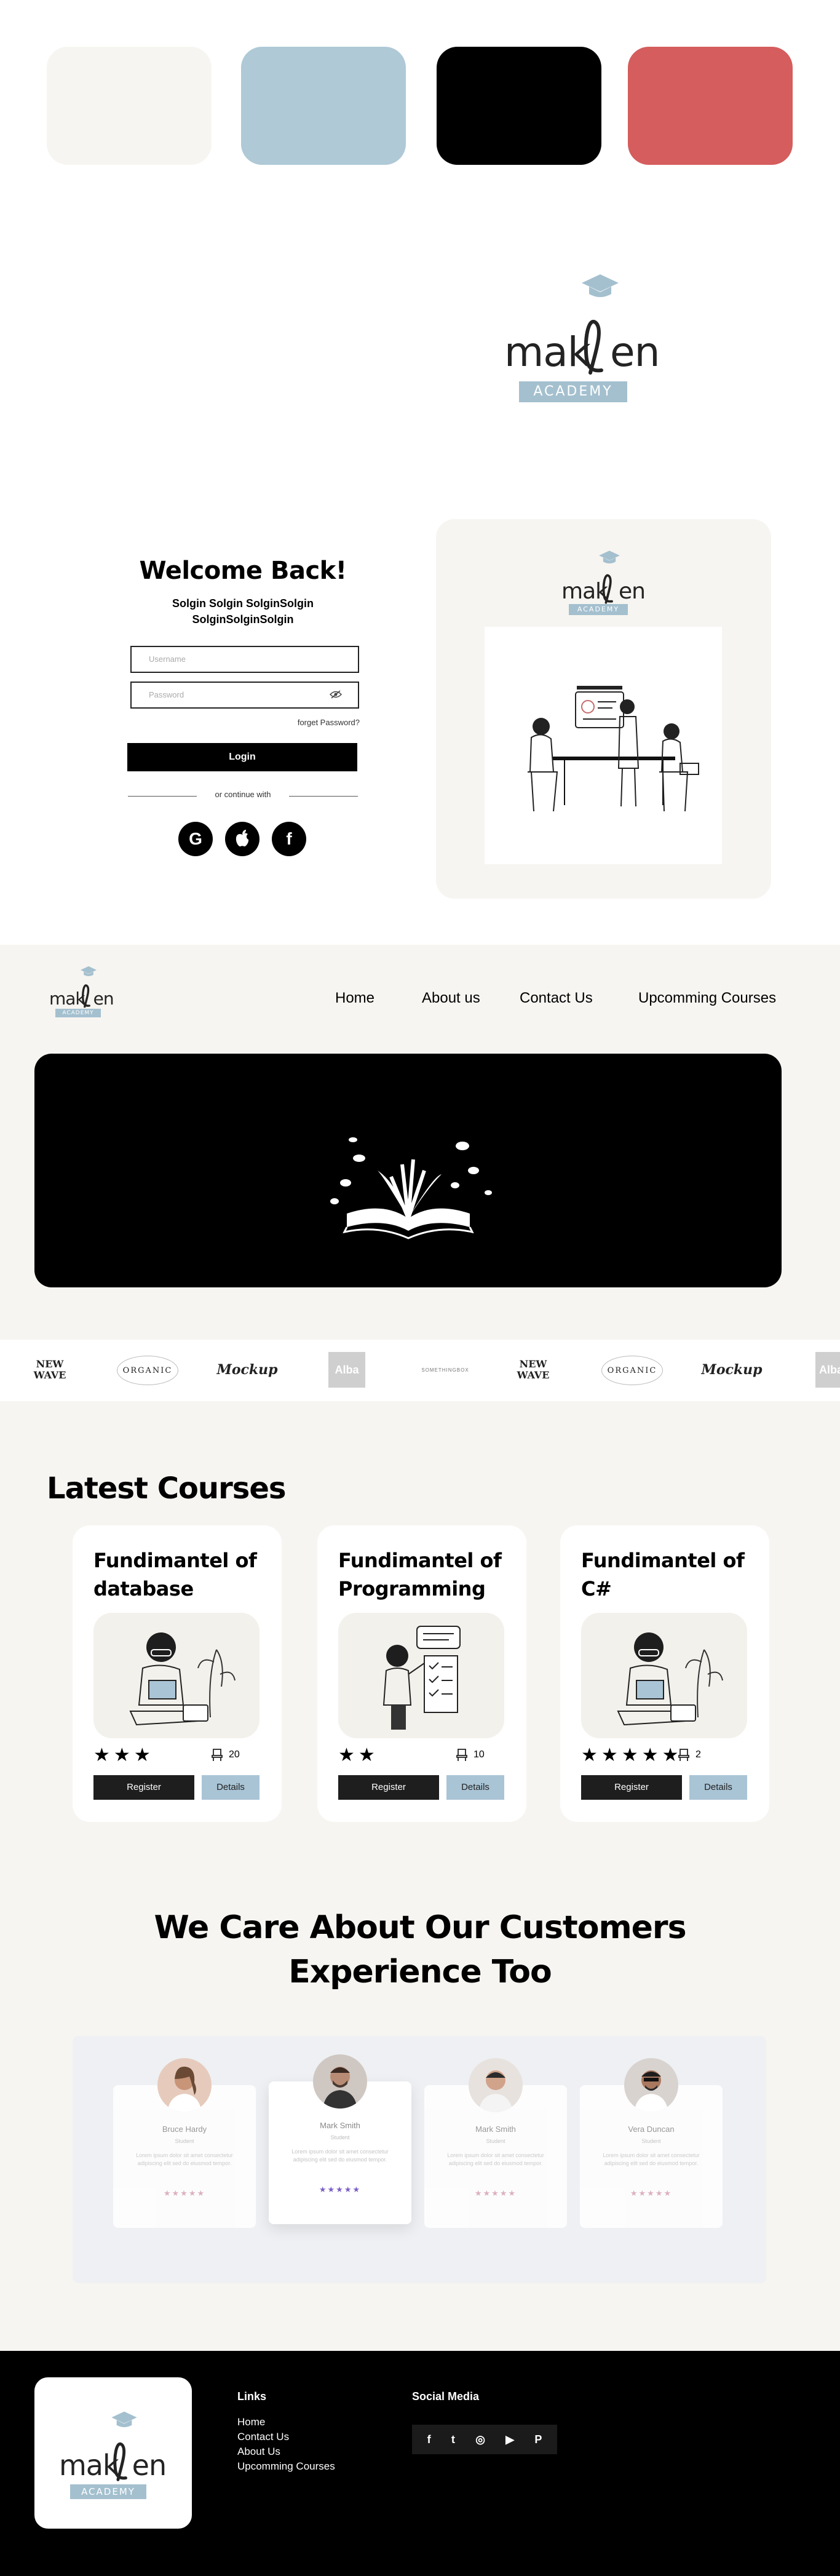 Image resolution: width=840 pixels, height=2576 pixels. What do you see at coordinates (519, 106) in the screenshot?
I see `color-swatch-black` at bounding box center [519, 106].